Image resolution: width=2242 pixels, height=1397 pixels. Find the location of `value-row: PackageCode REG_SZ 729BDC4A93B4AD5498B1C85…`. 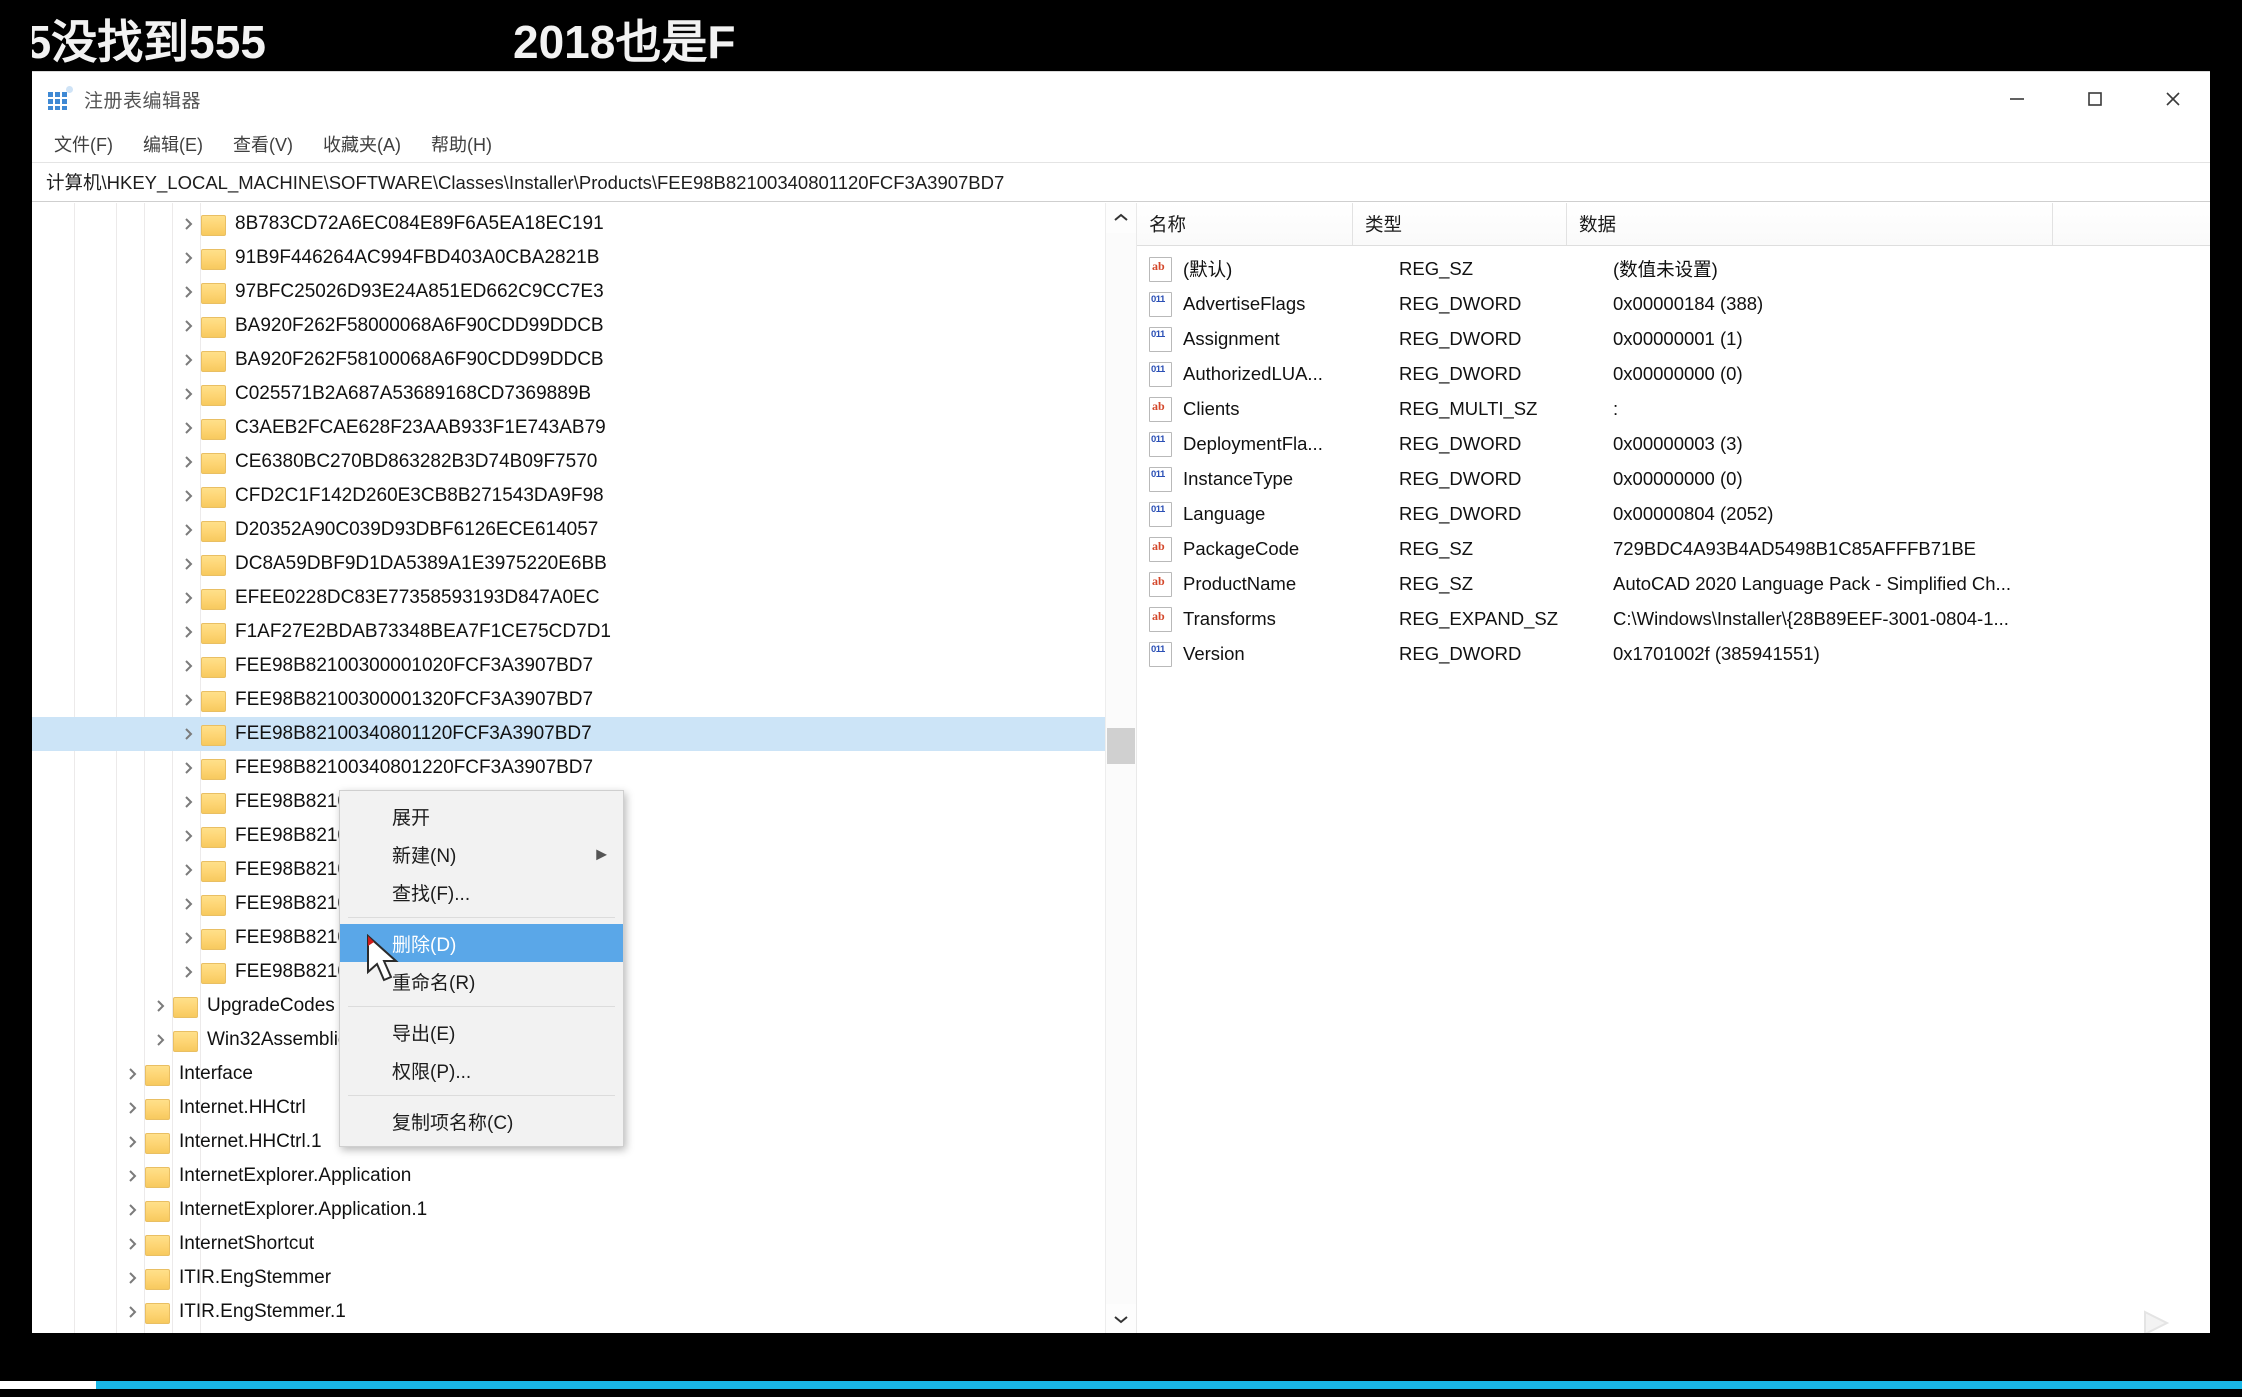

value-row: PackageCode REG_SZ 729BDC4A93B4AD5498B1C85… is located at coordinates (1674, 548).